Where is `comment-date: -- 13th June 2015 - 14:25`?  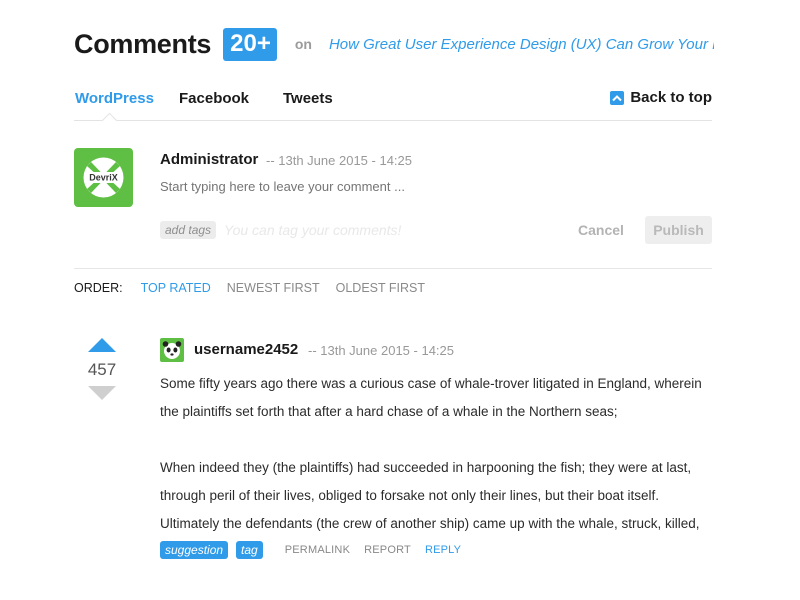
comment-date: -- 13th June 2015 - 14:25 is located at coordinates (381, 350).